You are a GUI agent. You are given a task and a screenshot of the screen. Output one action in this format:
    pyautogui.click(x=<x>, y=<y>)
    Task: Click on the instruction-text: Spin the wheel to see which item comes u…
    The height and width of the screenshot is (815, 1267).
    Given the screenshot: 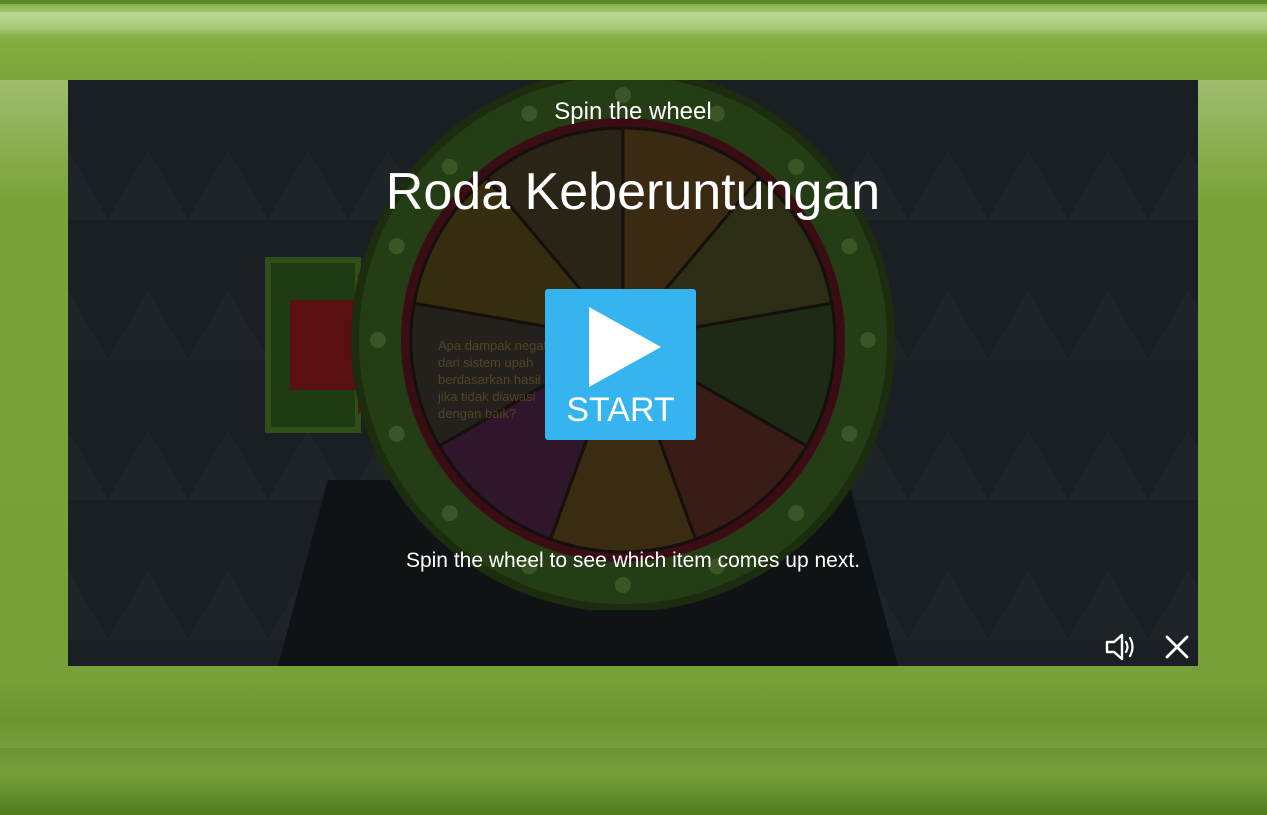 What is the action you would take?
    pyautogui.click(x=633, y=560)
    